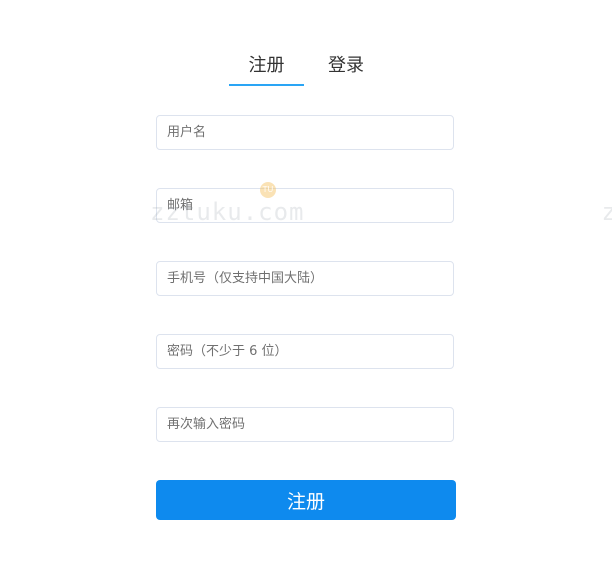 This screenshot has width=612, height=579. I want to click on register-submit-button: 注册, so click(306, 500).